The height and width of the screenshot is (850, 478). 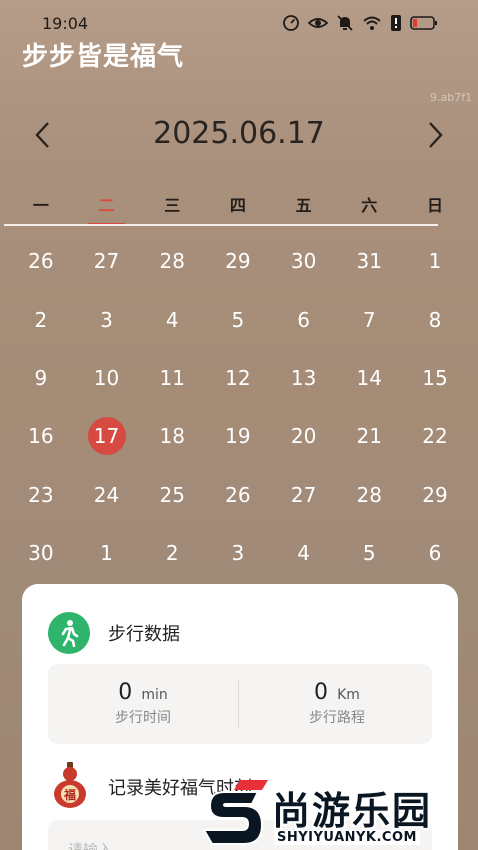 I want to click on gourd-icon: 福, so click(x=70, y=786).